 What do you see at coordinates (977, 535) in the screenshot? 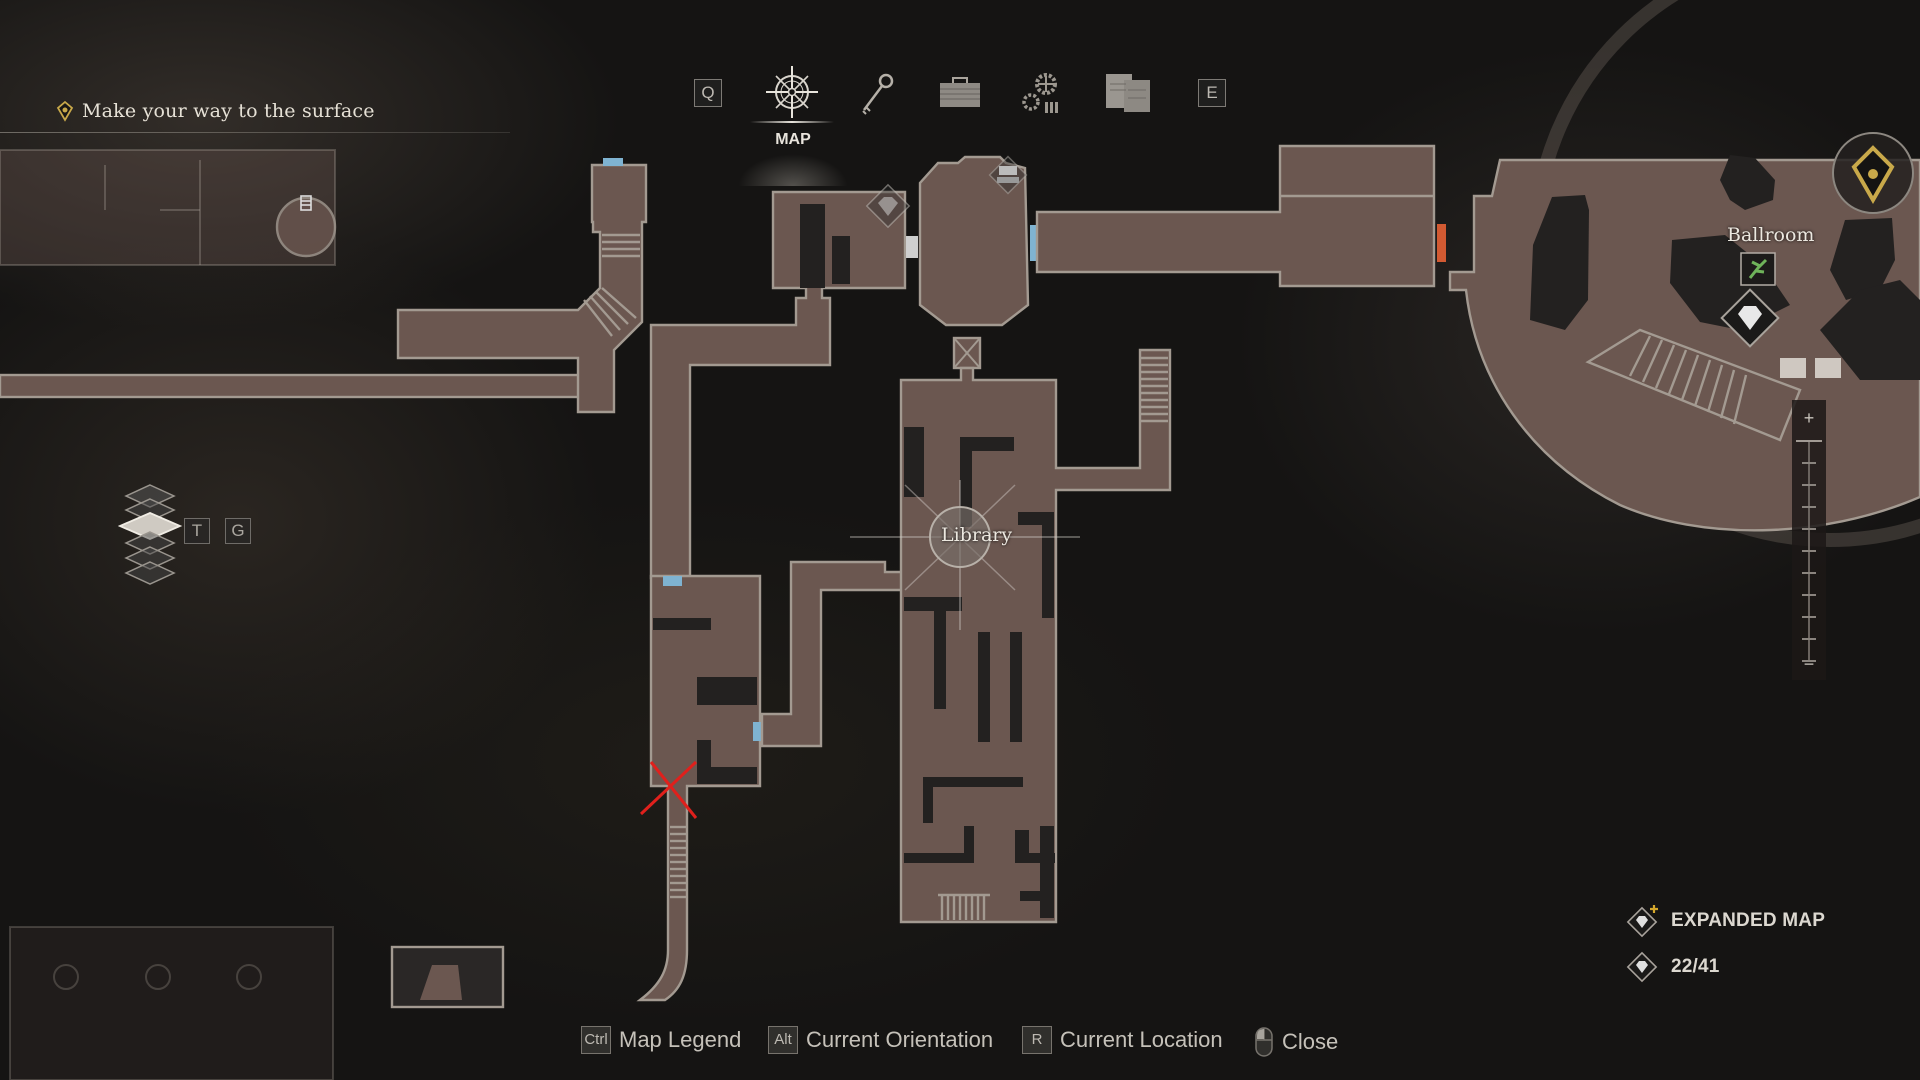
I see `location-label-library: Library` at bounding box center [977, 535].